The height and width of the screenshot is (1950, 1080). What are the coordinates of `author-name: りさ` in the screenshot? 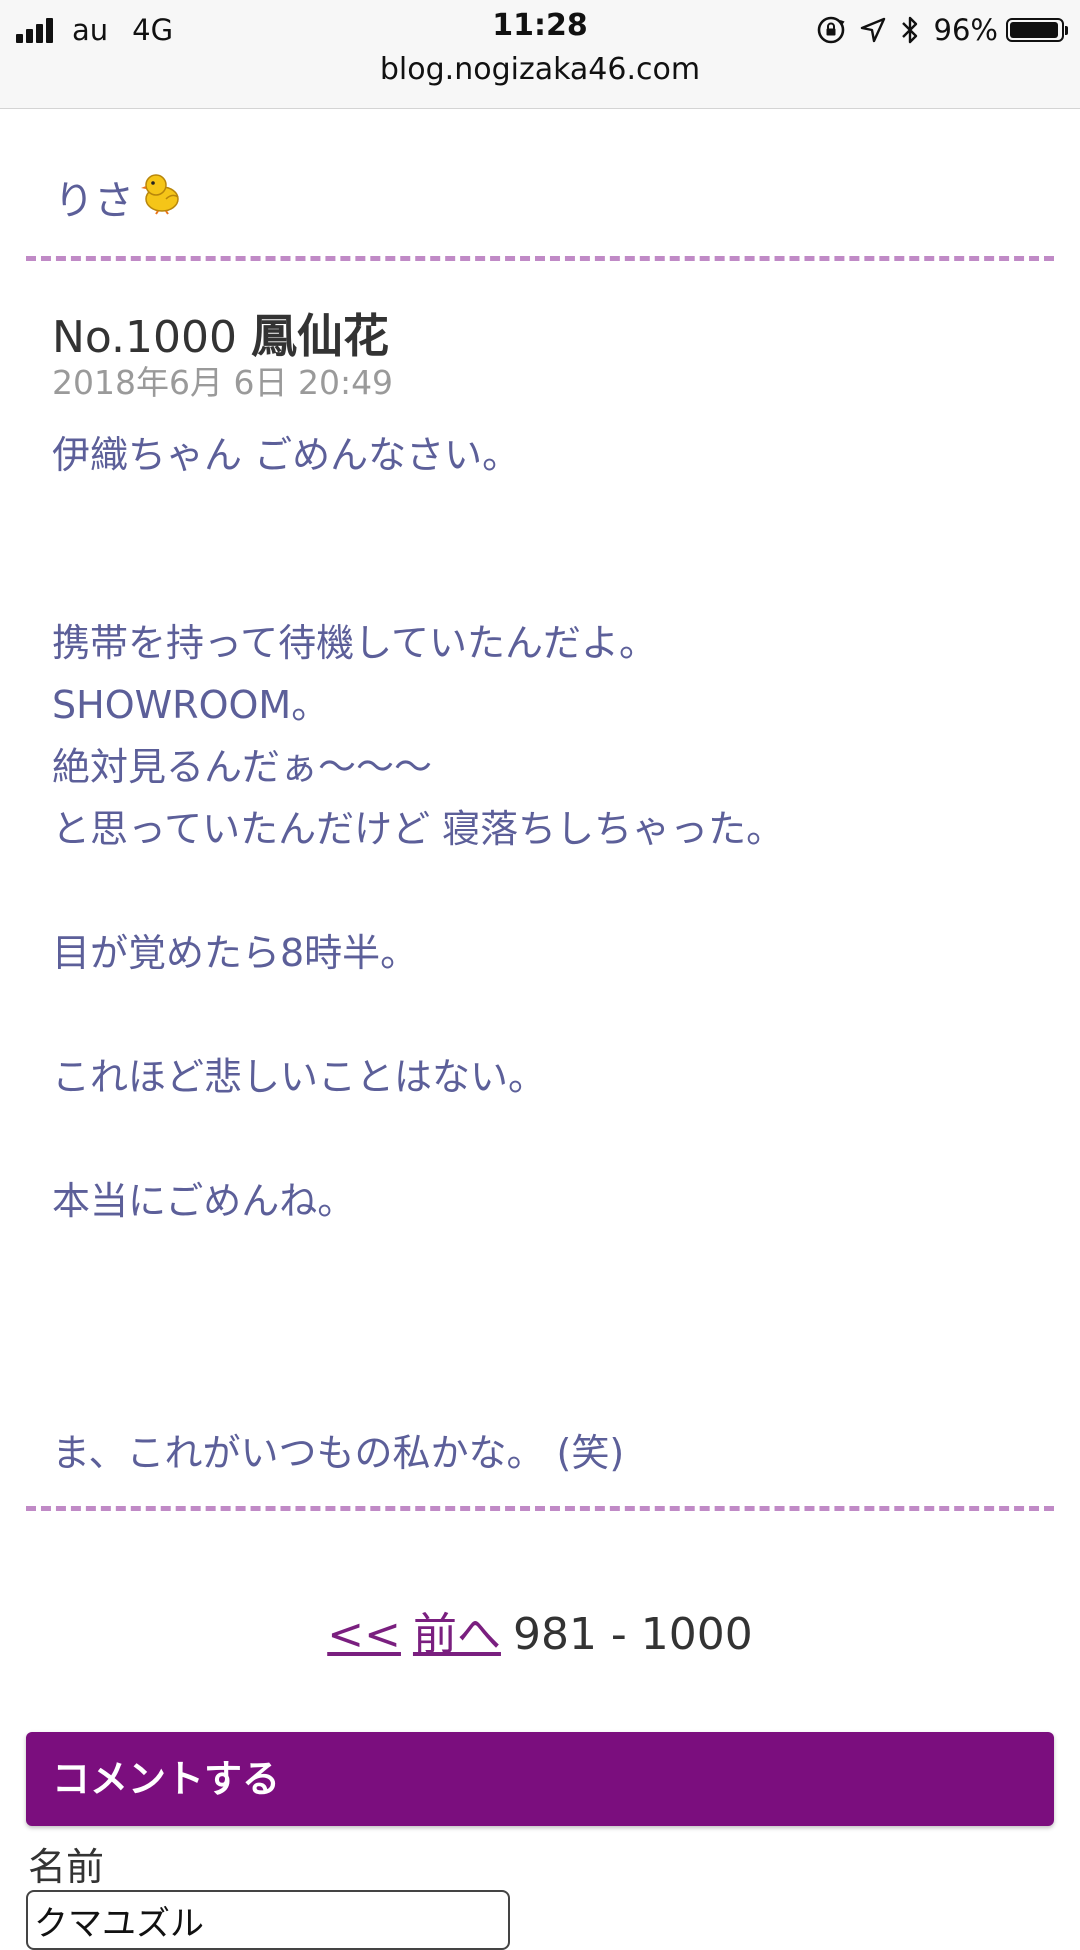 It's located at (94, 201).